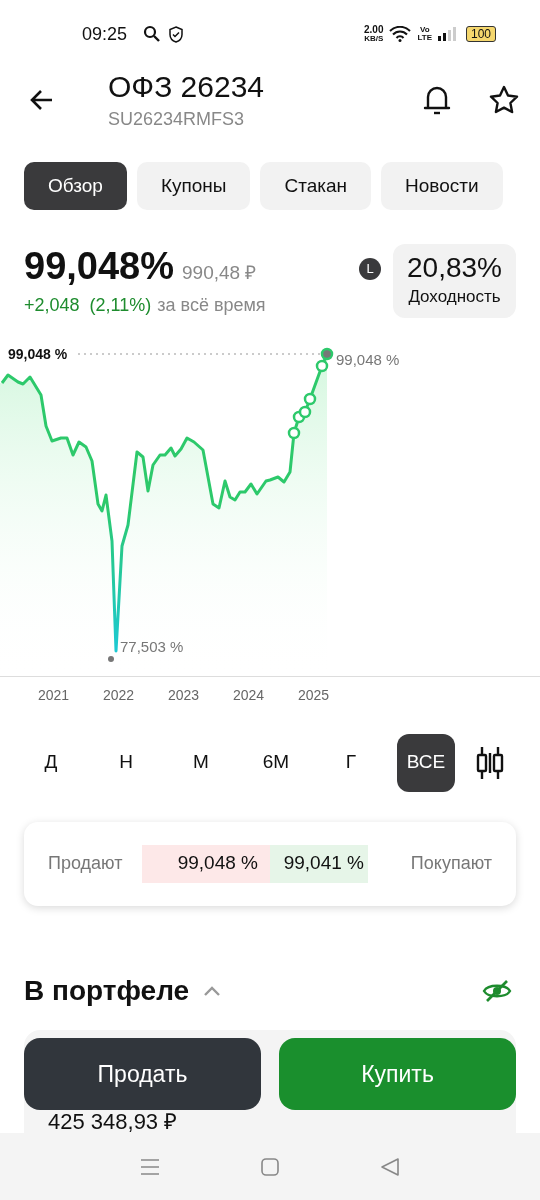  What do you see at coordinates (327, 353) in the screenshot?
I see `last-price-point` at bounding box center [327, 353].